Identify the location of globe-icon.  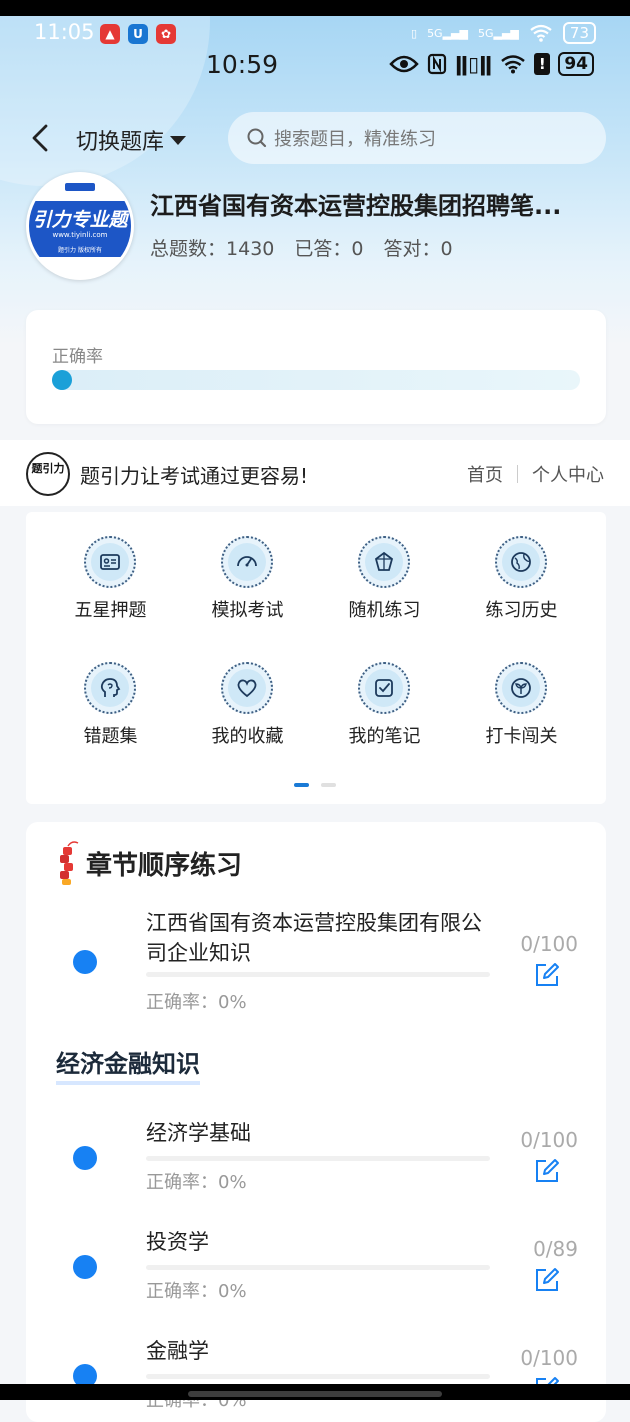
(521, 562).